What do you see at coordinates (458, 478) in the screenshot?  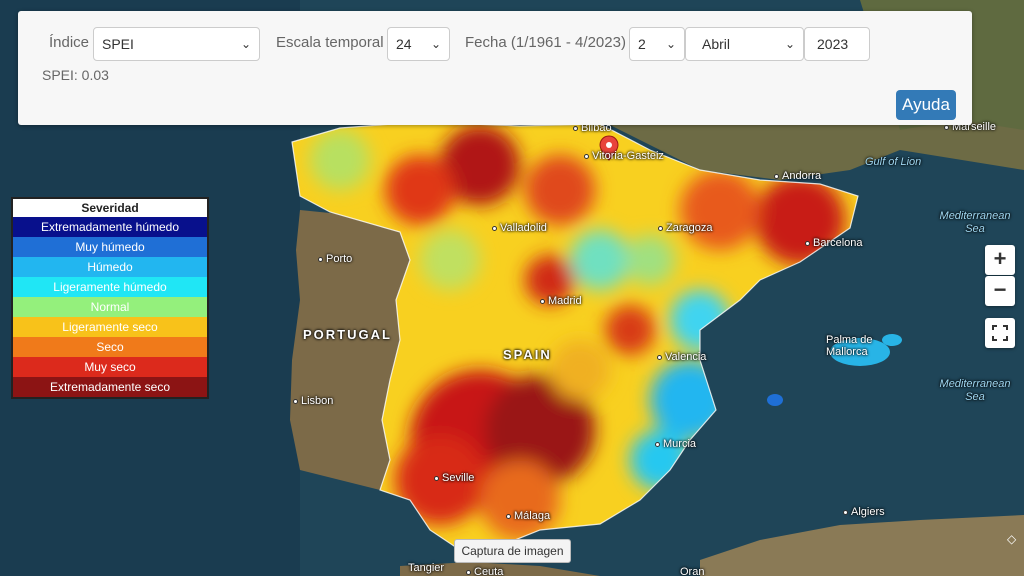 I see `city-name: Seville` at bounding box center [458, 478].